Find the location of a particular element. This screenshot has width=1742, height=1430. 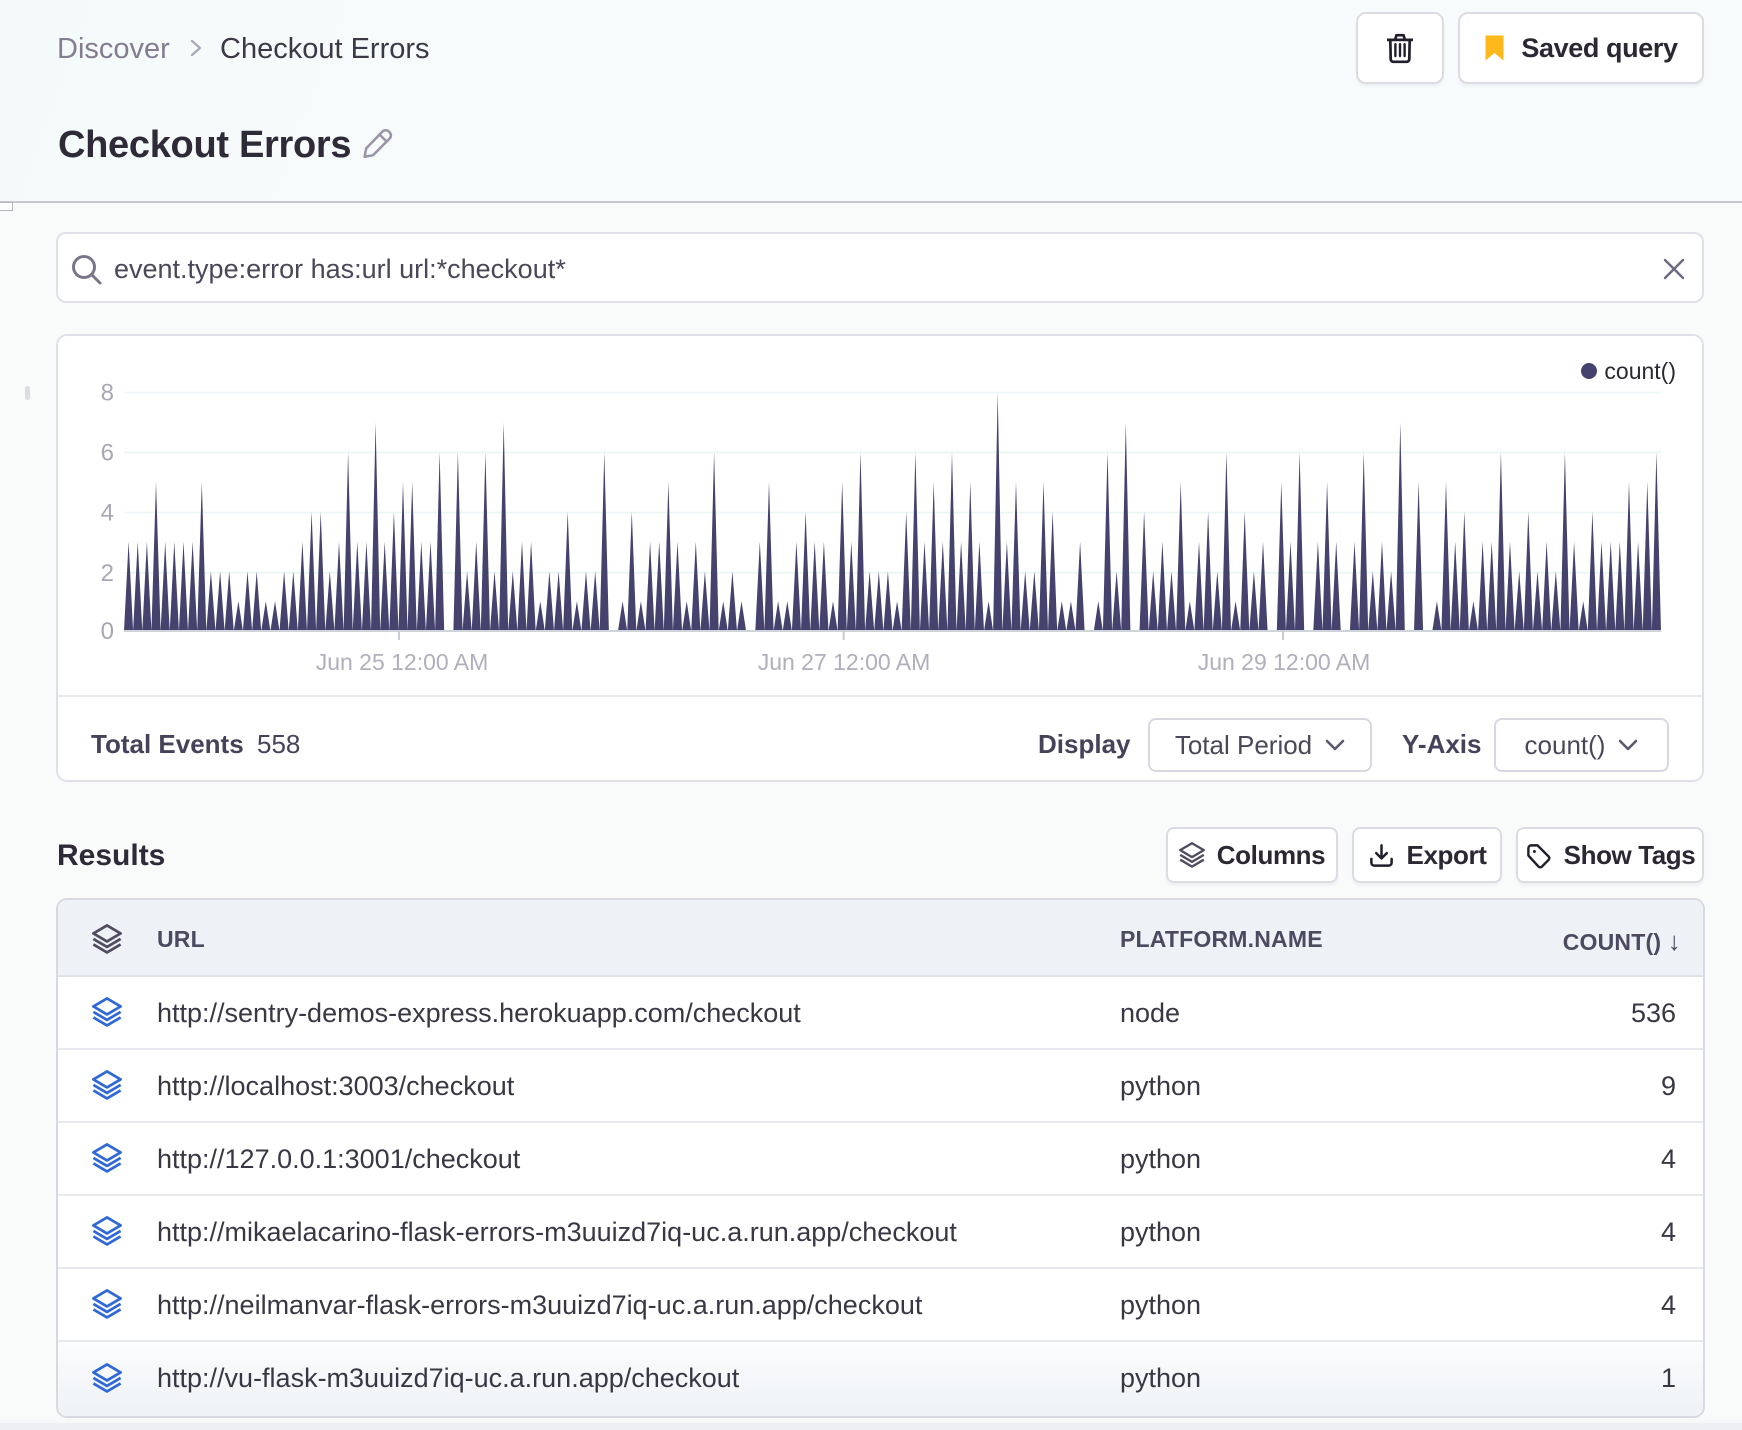

svg-text: 0 is located at coordinates (107, 631).